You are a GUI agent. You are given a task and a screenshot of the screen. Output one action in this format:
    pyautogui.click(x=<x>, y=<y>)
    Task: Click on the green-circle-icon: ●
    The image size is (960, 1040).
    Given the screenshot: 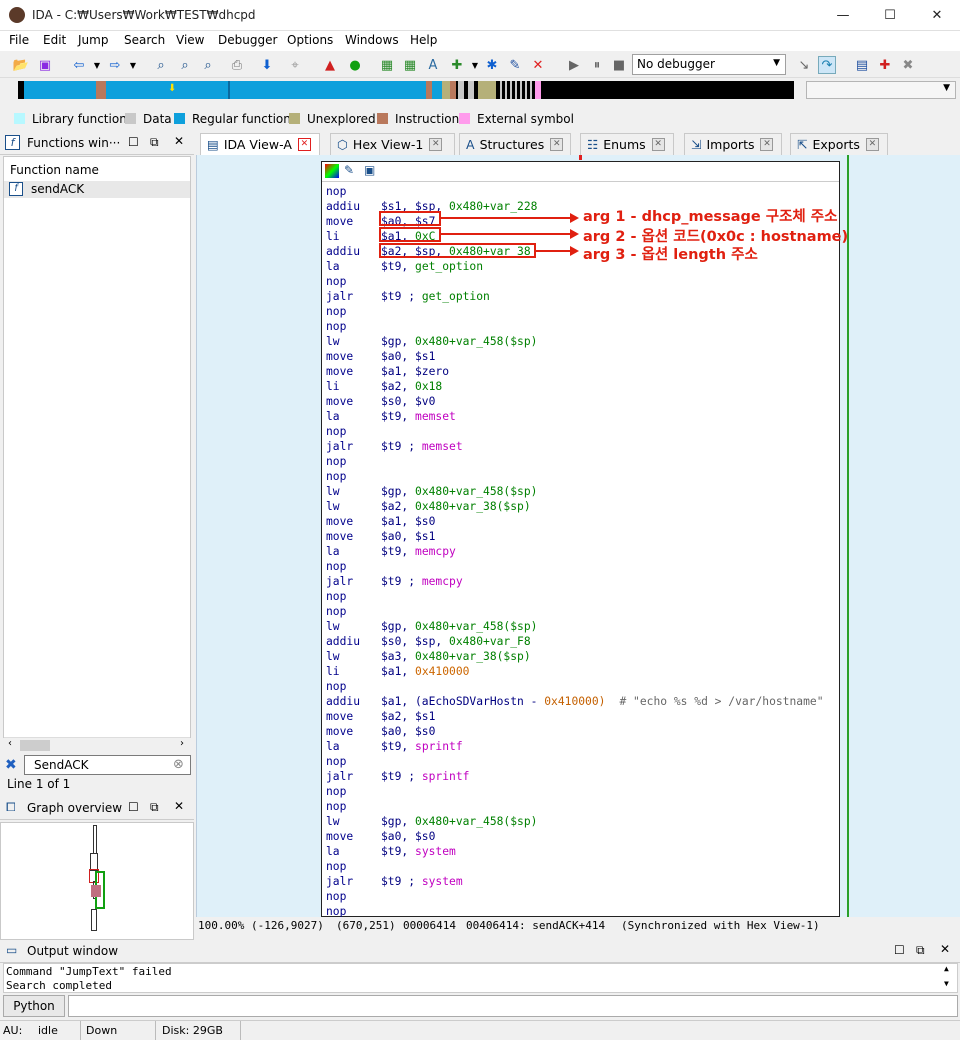 What is the action you would take?
    pyautogui.click(x=355, y=65)
    